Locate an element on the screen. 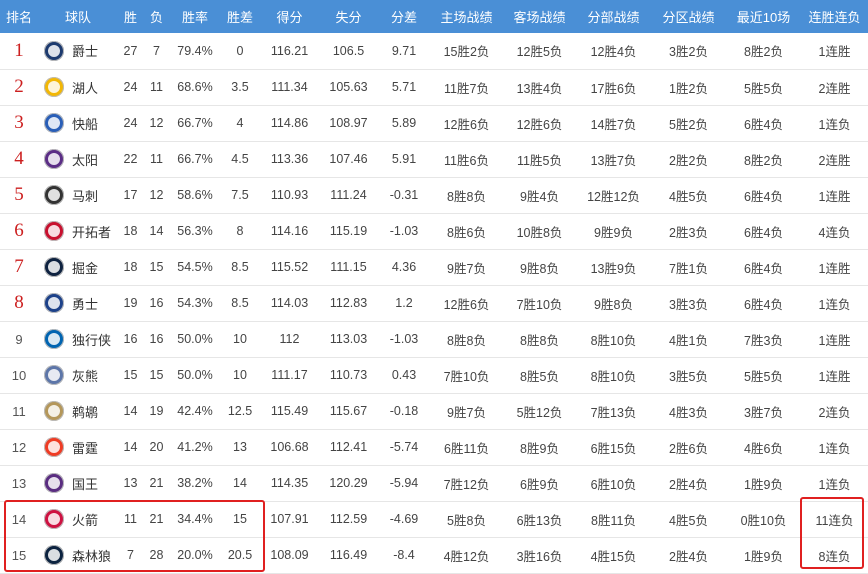 The height and width of the screenshot is (574, 868). team-cell: 独行侠 is located at coordinates (78, 339).